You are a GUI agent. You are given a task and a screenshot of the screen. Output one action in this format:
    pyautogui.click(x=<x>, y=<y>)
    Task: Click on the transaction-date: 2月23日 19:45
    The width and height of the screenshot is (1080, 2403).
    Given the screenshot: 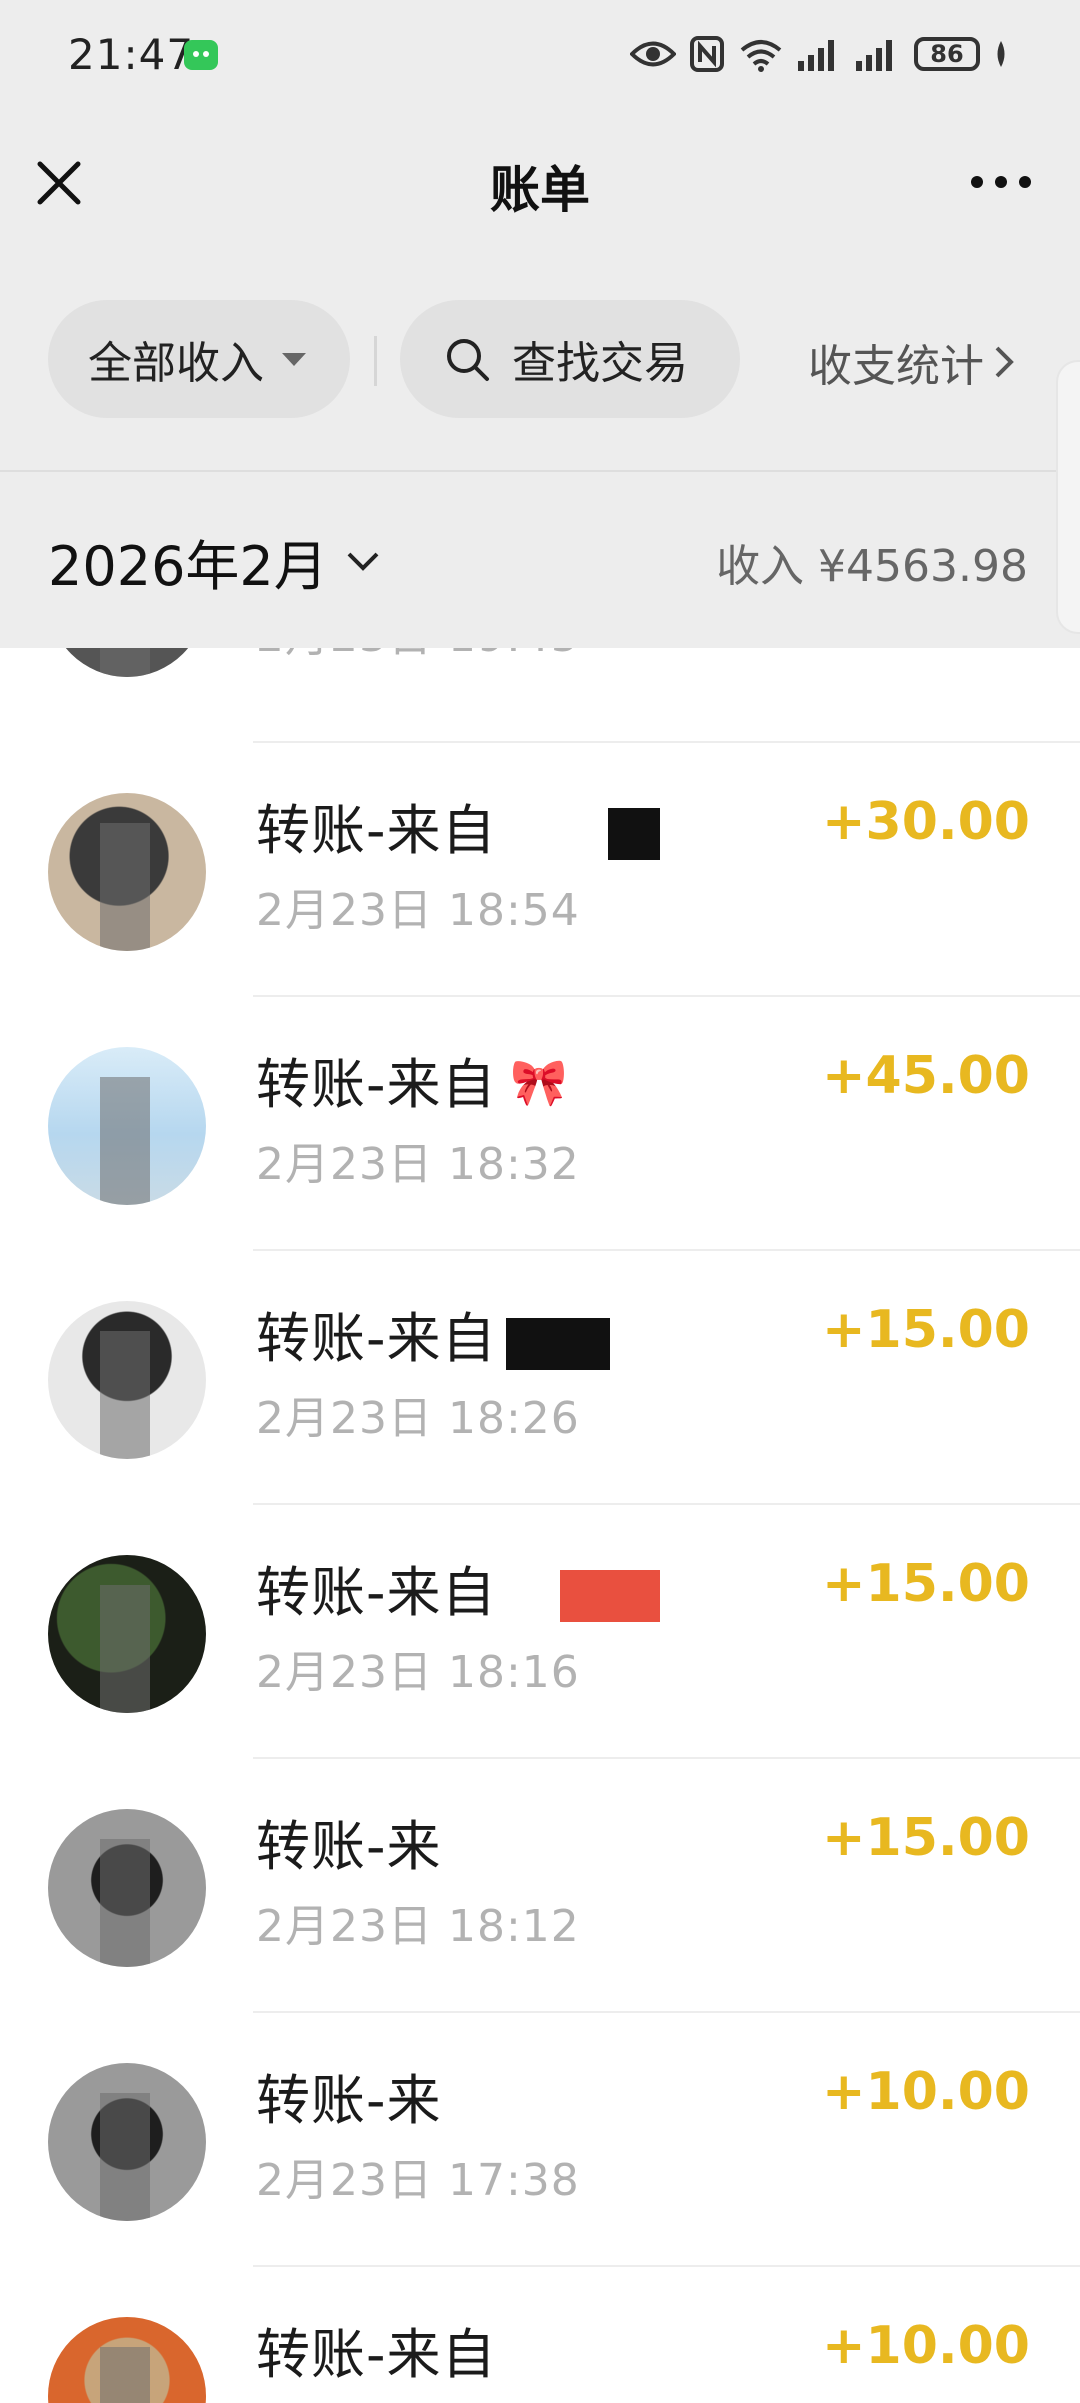 What is the action you would take?
    pyautogui.click(x=418, y=656)
    